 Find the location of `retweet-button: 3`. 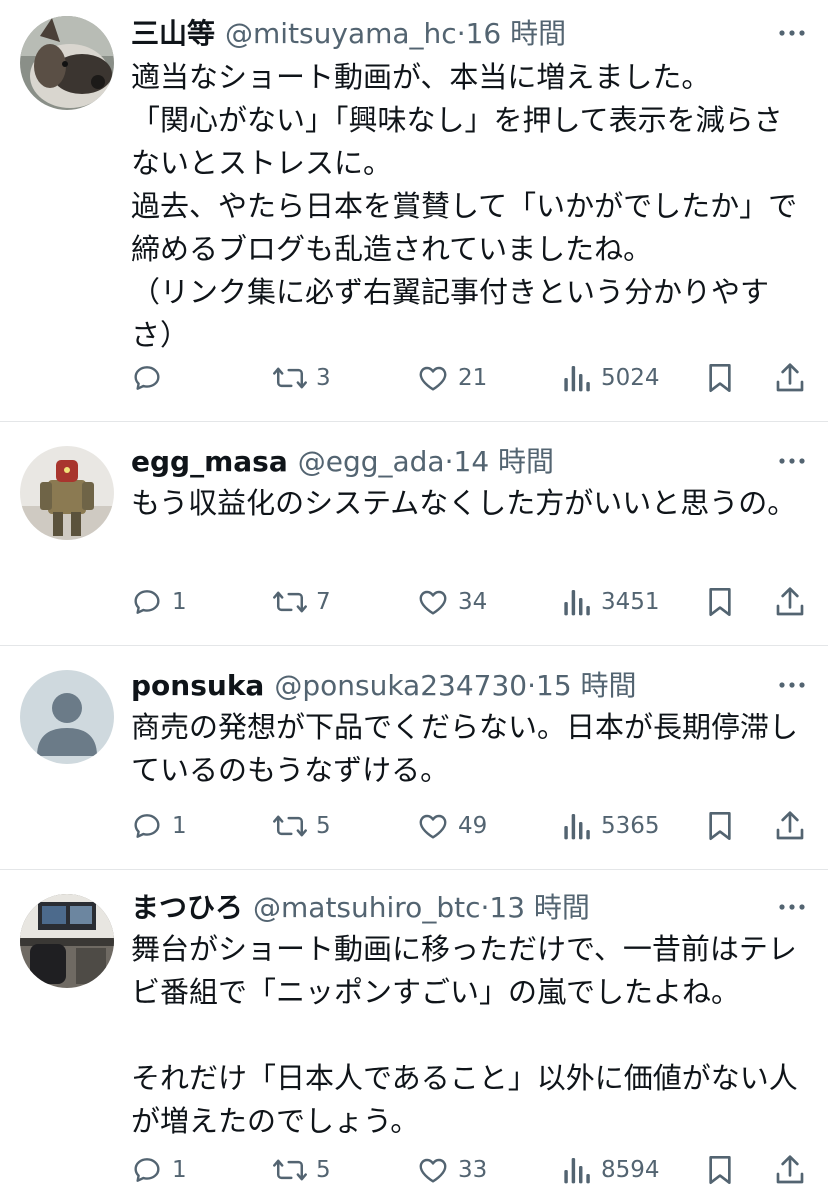

retweet-button: 3 is located at coordinates (302, 378).